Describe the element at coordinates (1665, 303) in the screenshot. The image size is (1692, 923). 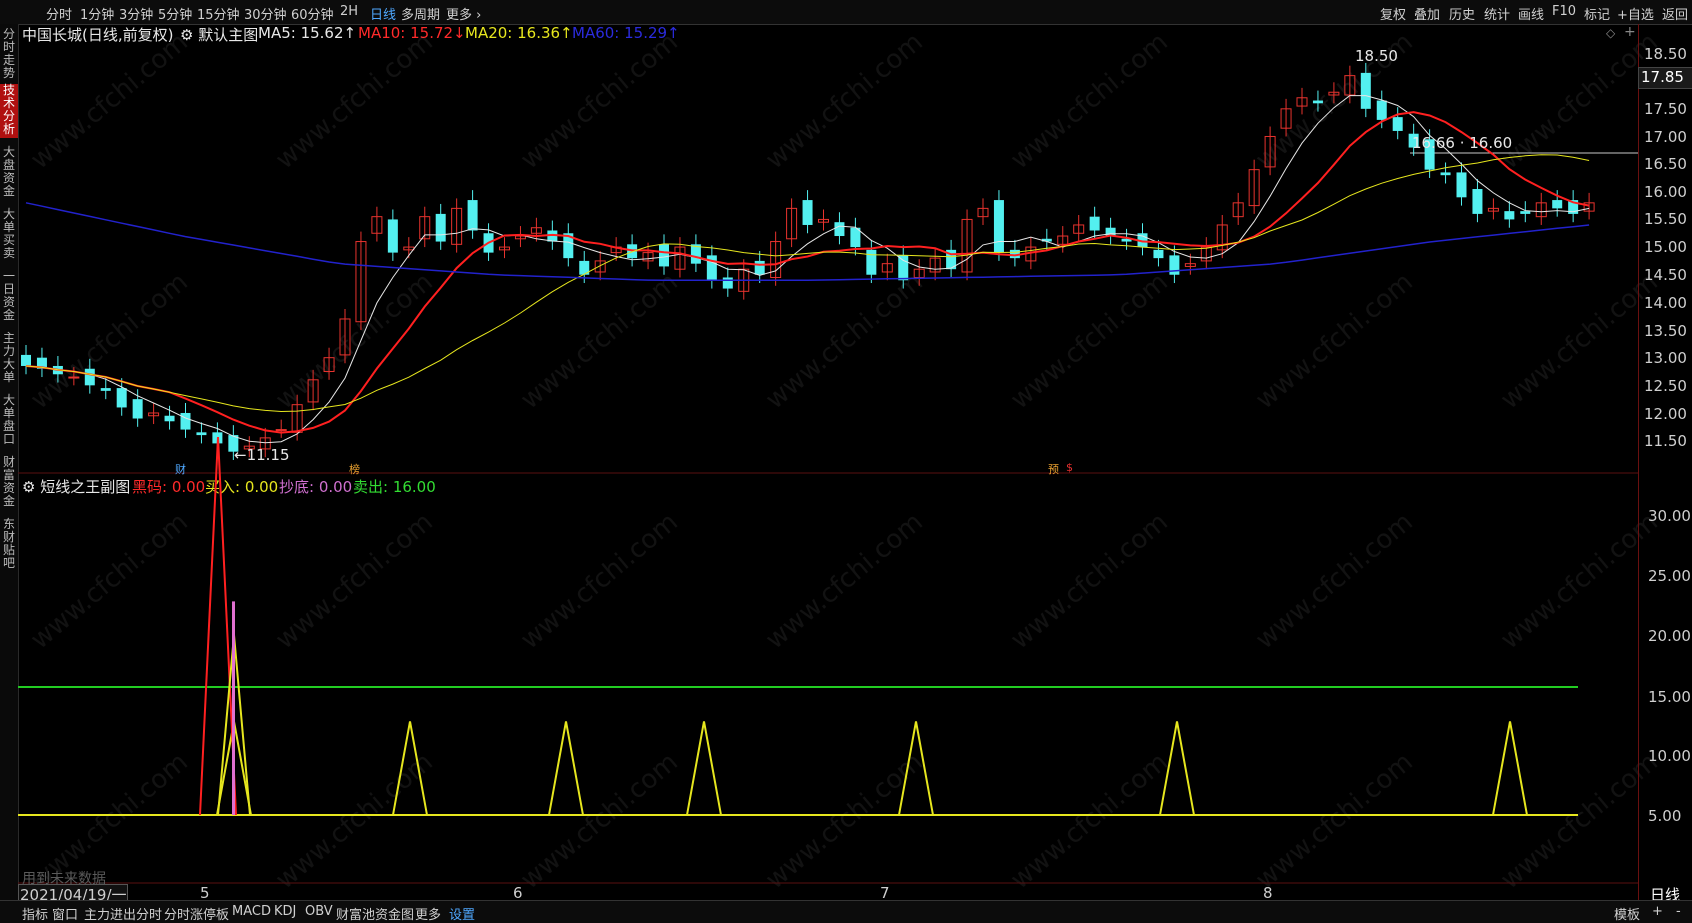
I see `price-tick-label: 14.00` at that location.